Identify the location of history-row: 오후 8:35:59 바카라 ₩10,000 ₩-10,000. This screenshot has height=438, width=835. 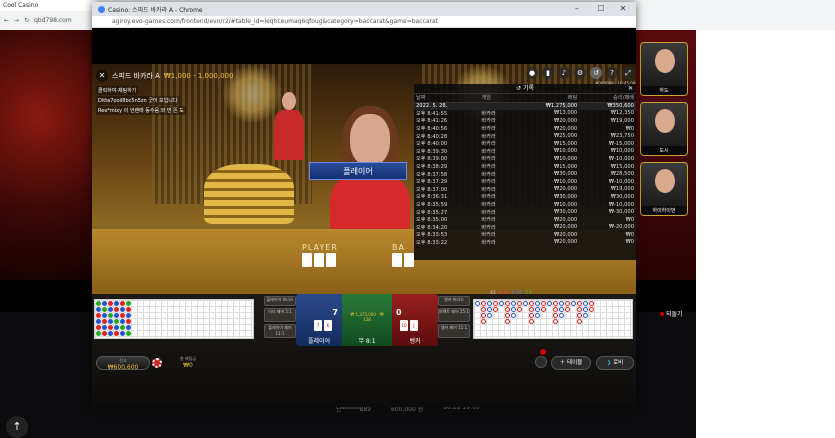
(525, 205).